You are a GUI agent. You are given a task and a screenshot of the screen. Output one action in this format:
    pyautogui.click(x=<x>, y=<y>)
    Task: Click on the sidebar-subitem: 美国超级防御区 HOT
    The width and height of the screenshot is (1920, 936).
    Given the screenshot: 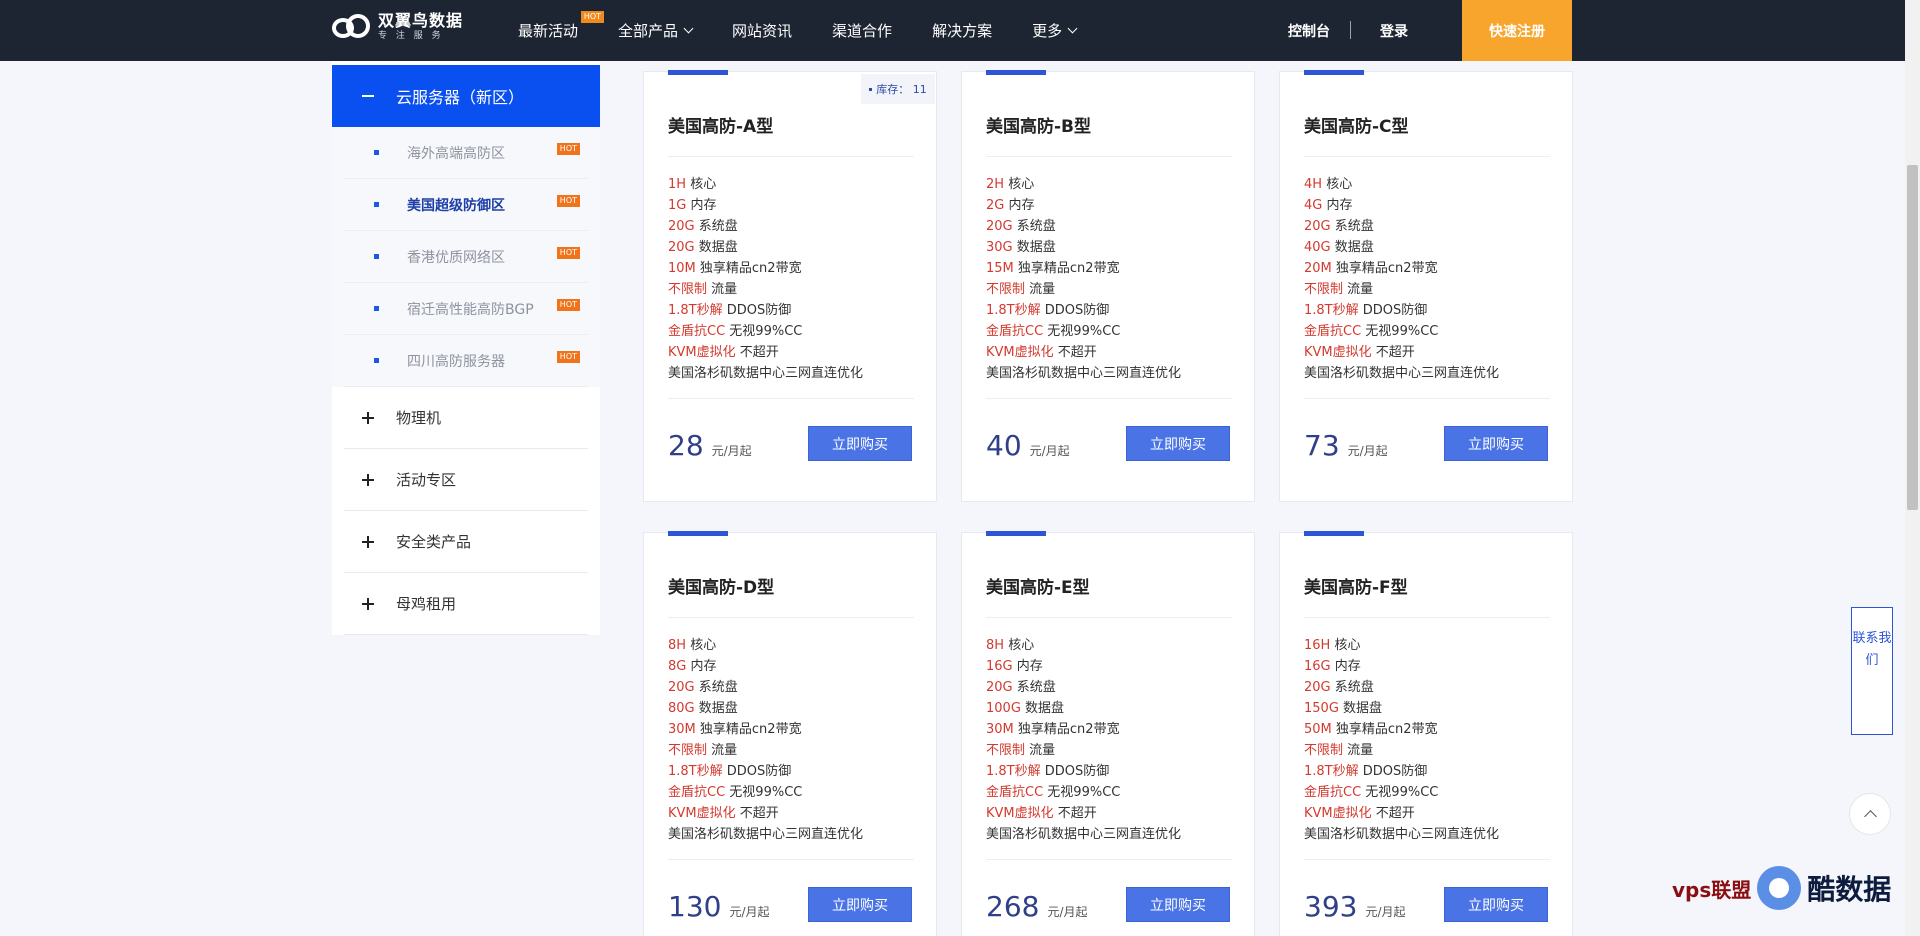 What is the action you would take?
    pyautogui.click(x=466, y=205)
    